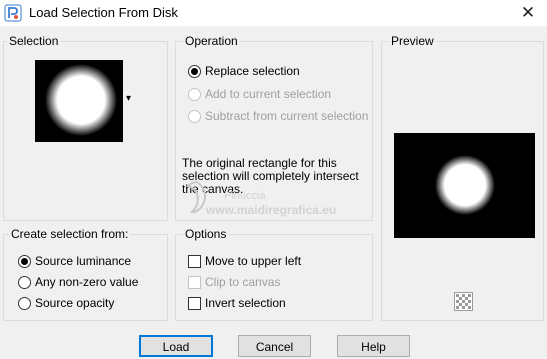  What do you see at coordinates (245, 196) in the screenshot?
I see `watermark-name: Pinuccia` at bounding box center [245, 196].